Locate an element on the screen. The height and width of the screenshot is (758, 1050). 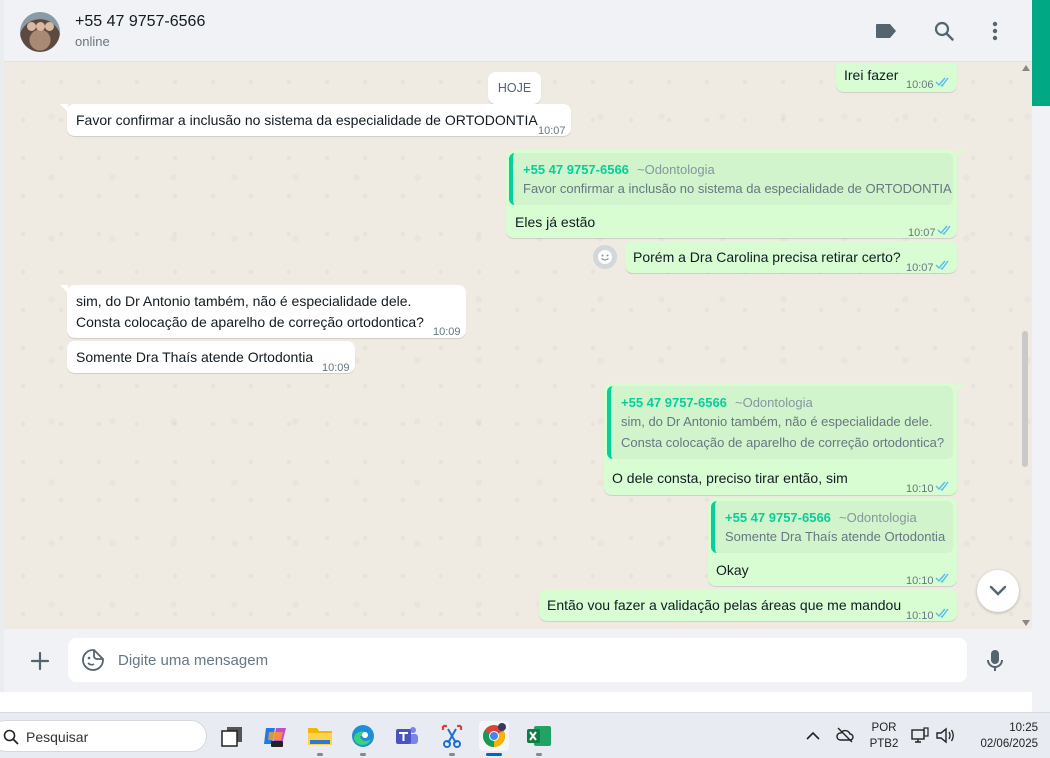
edge-icon is located at coordinates (363, 736).